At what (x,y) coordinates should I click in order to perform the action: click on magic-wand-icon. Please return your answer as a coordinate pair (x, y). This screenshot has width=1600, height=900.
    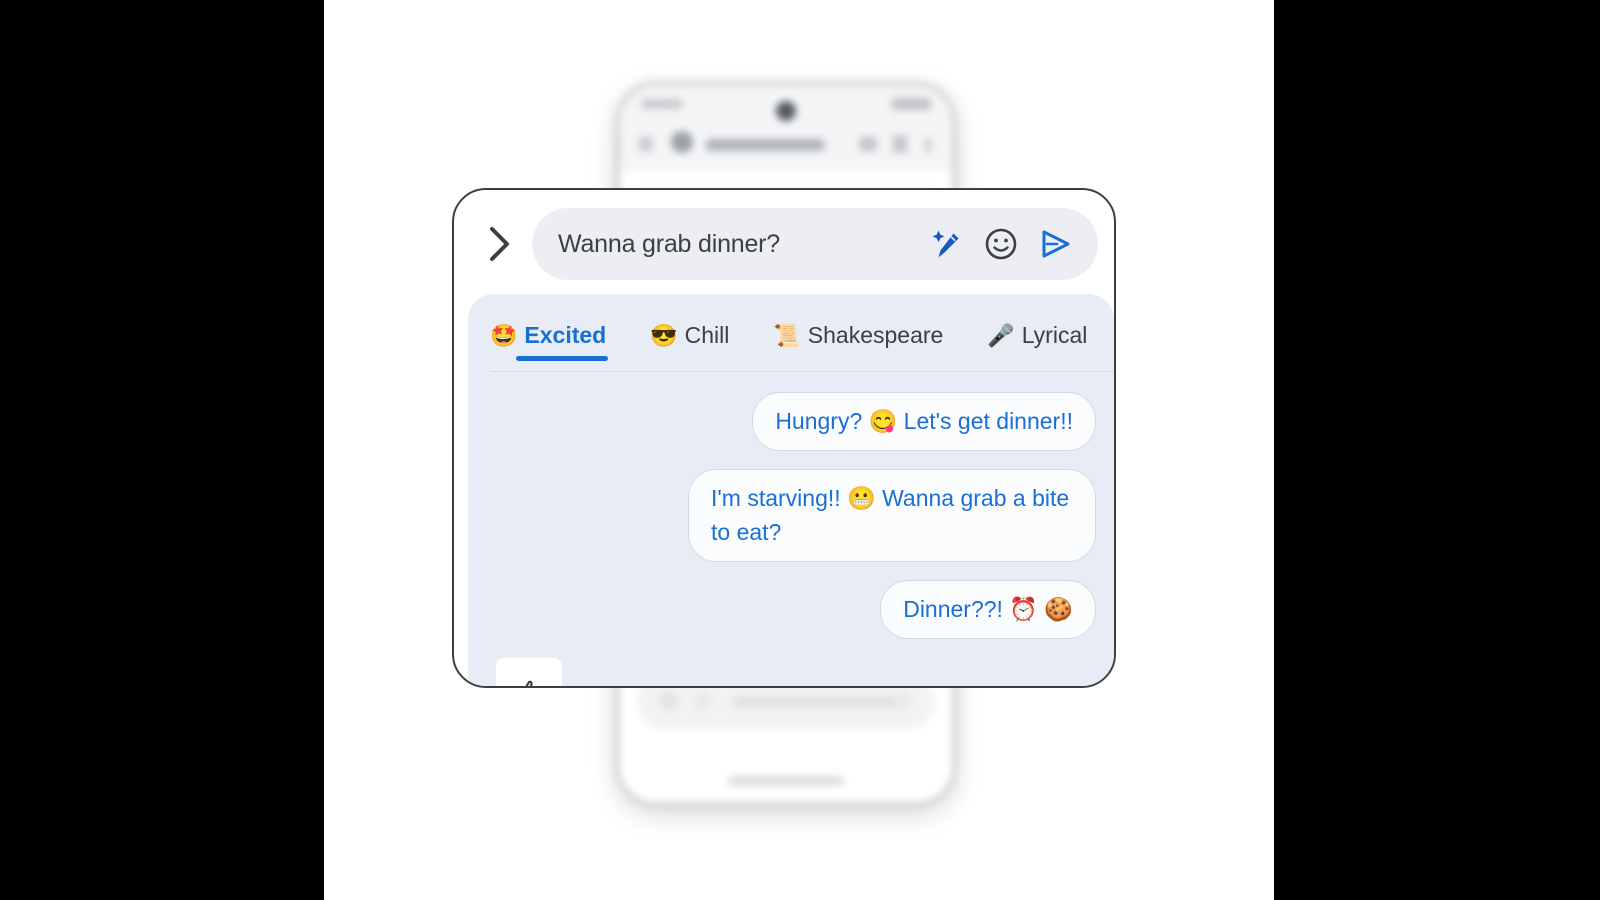
    Looking at the image, I should click on (947, 244).